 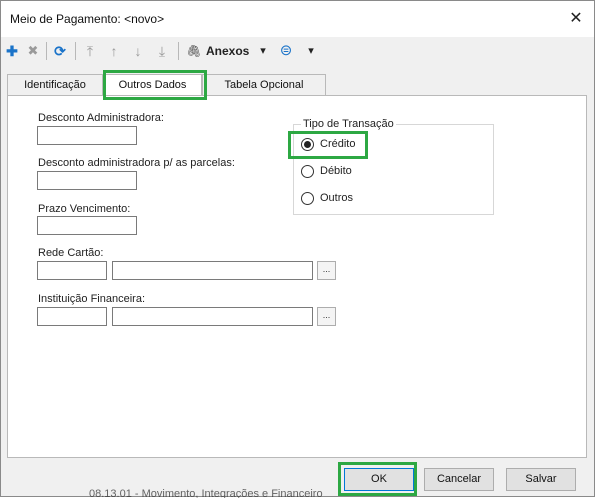 What do you see at coordinates (212, 270) in the screenshot?
I see `rede-cartao-description-input` at bounding box center [212, 270].